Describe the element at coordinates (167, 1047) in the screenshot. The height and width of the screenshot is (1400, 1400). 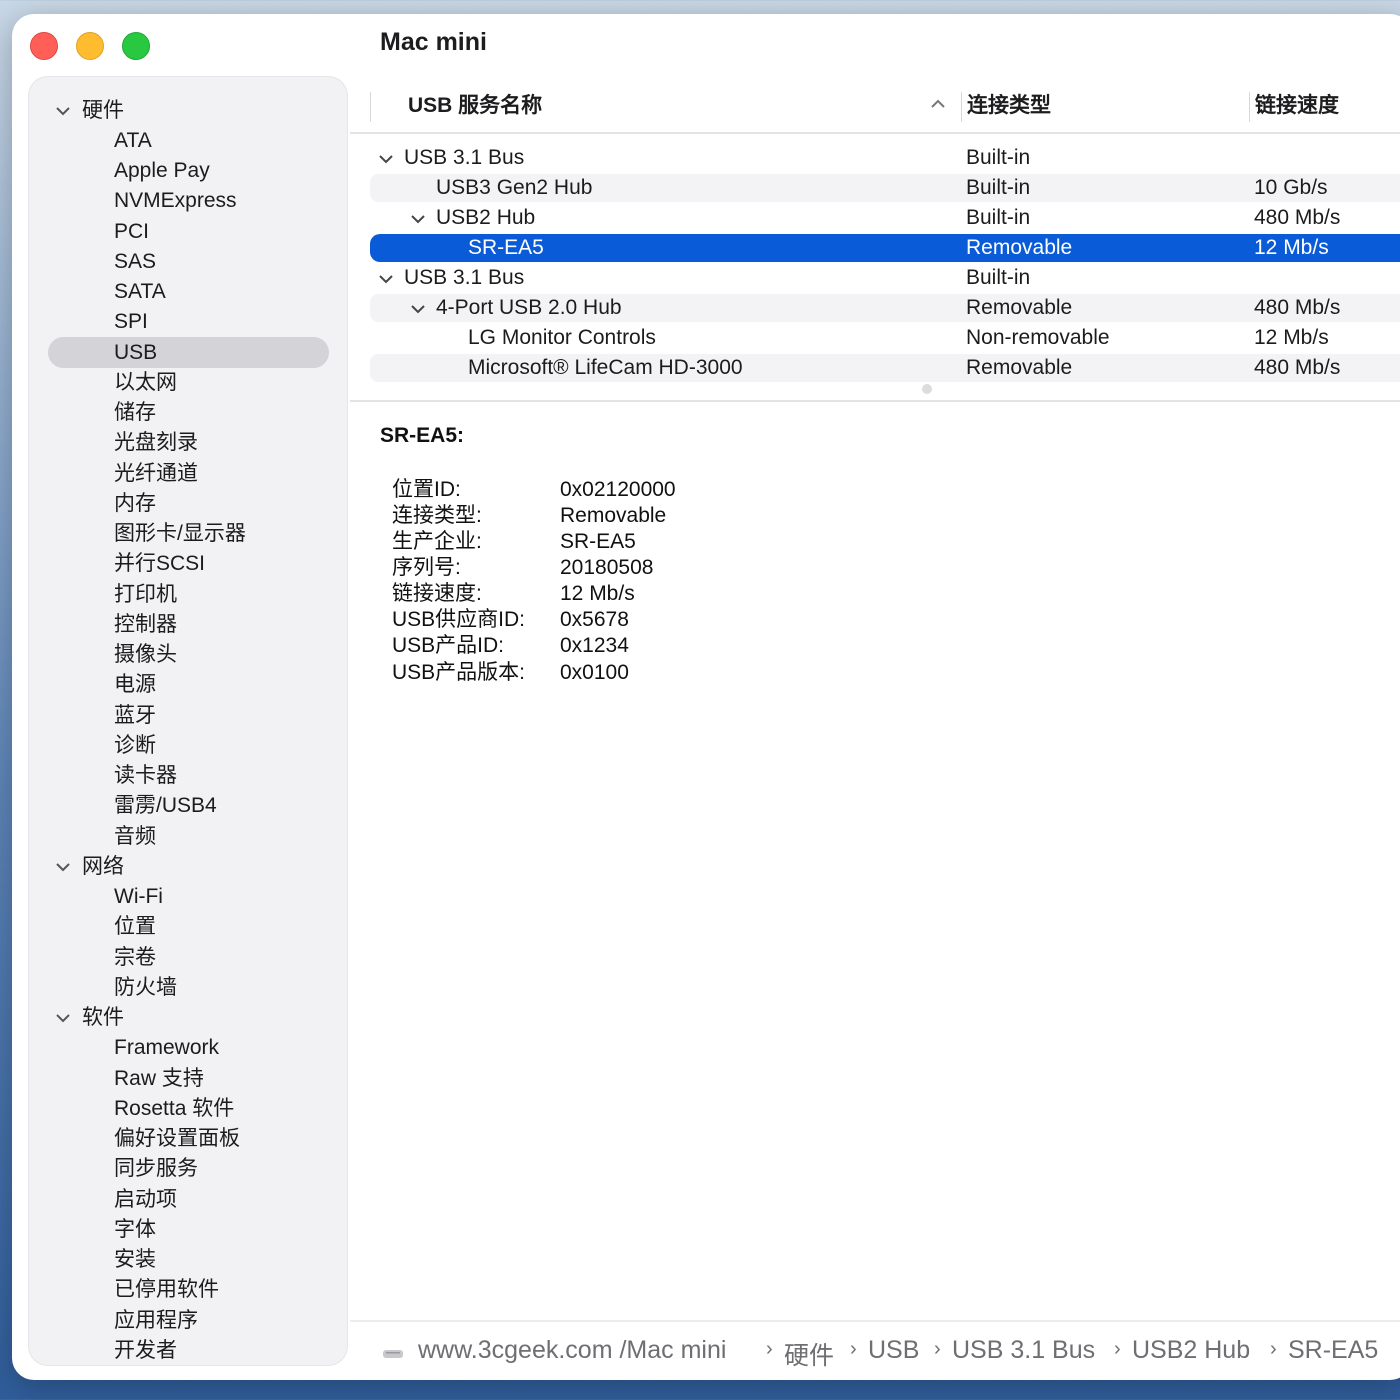
I see `sidebar-item-label: Framework` at that location.